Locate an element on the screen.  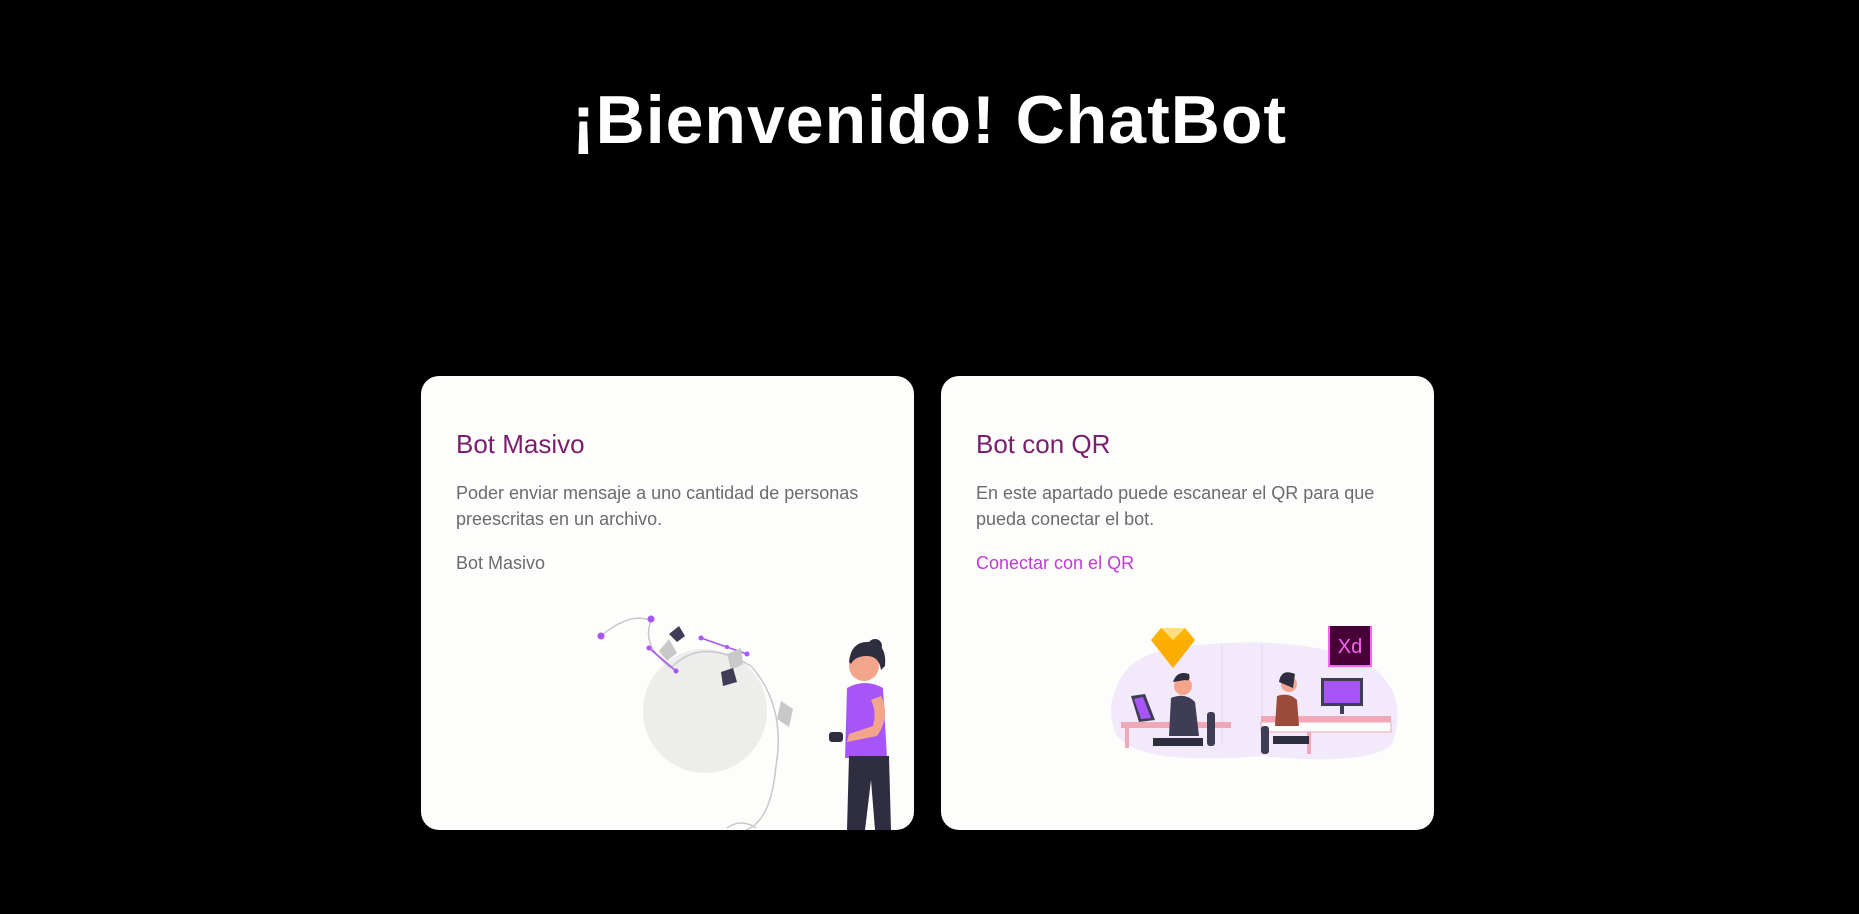
page-title: ¡Bienvenido! ChatBot is located at coordinates (929, 120).